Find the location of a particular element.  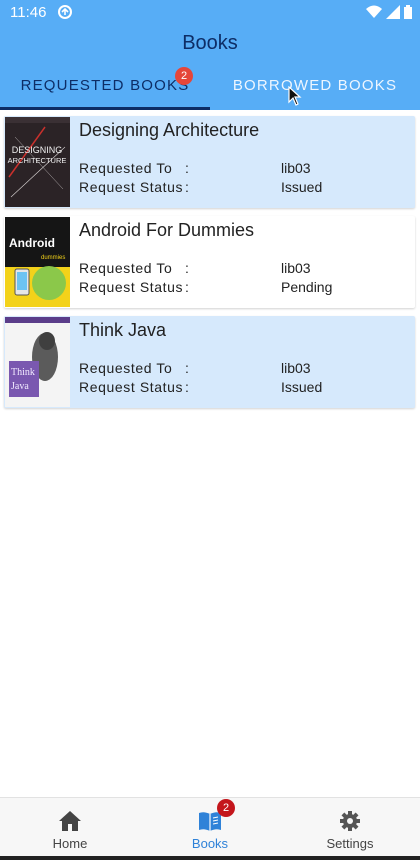

svg-text: Android is located at coordinates (32, 243).